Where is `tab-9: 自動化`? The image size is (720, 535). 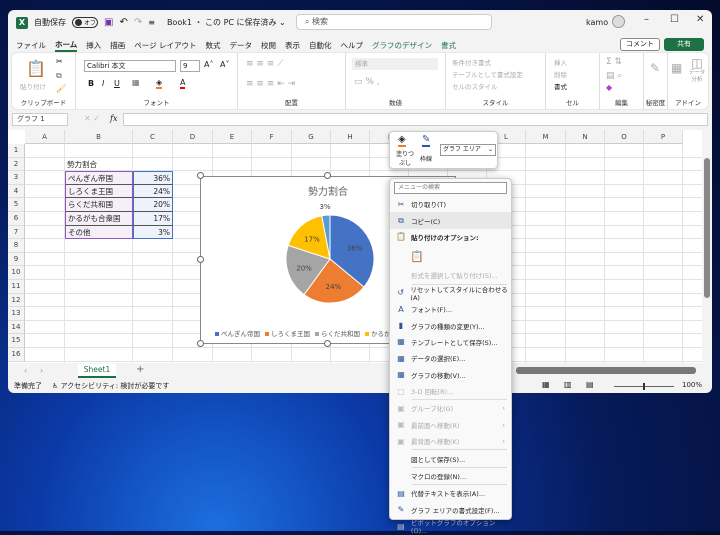 tab-9: 自動化 is located at coordinates (320, 45).